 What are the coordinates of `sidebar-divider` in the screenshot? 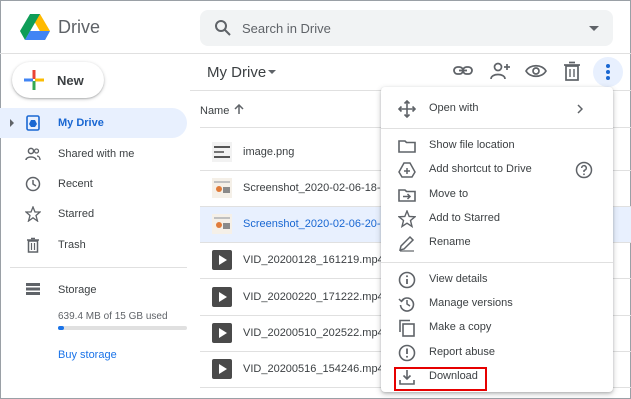 It's located at (98, 267).